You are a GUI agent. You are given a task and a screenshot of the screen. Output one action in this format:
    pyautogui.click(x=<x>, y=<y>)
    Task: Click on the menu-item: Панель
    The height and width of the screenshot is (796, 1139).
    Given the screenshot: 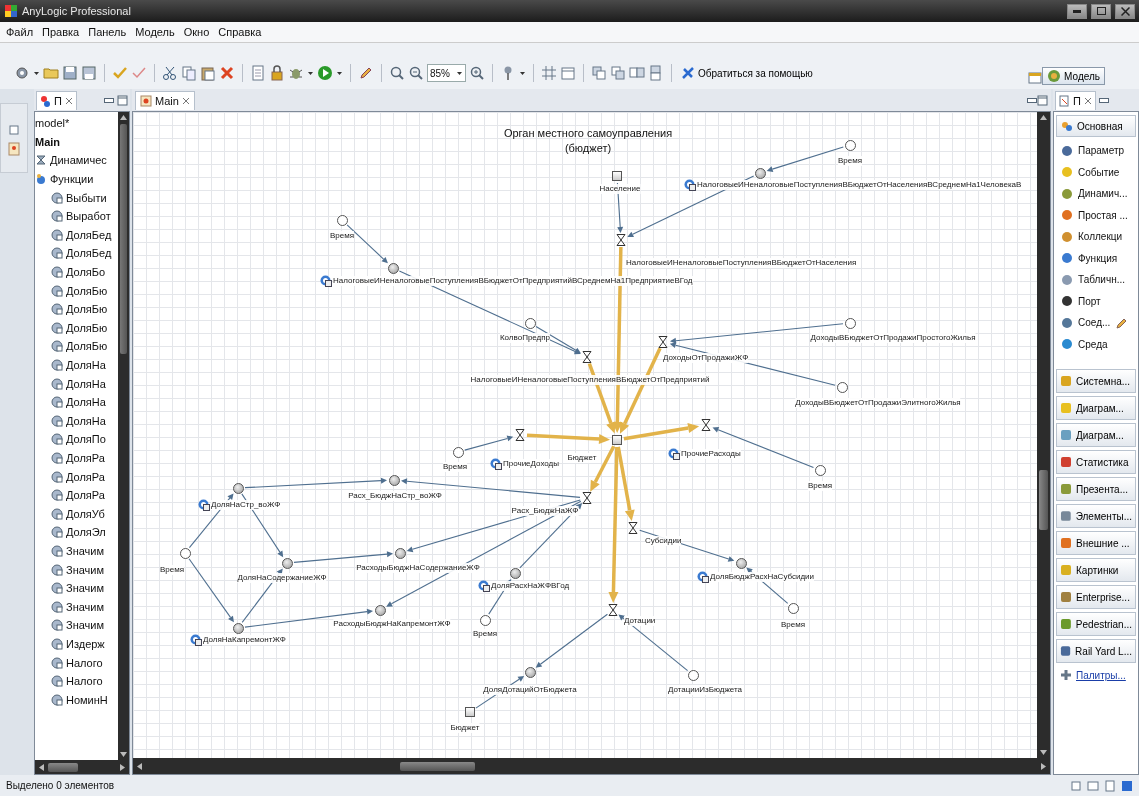 What is the action you would take?
    pyautogui.click(x=107, y=32)
    